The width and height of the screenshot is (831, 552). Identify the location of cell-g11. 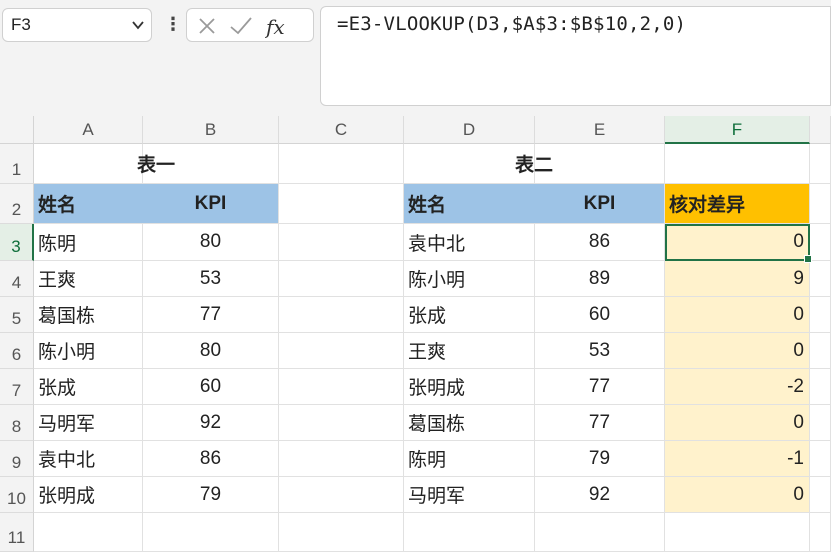
(820, 532).